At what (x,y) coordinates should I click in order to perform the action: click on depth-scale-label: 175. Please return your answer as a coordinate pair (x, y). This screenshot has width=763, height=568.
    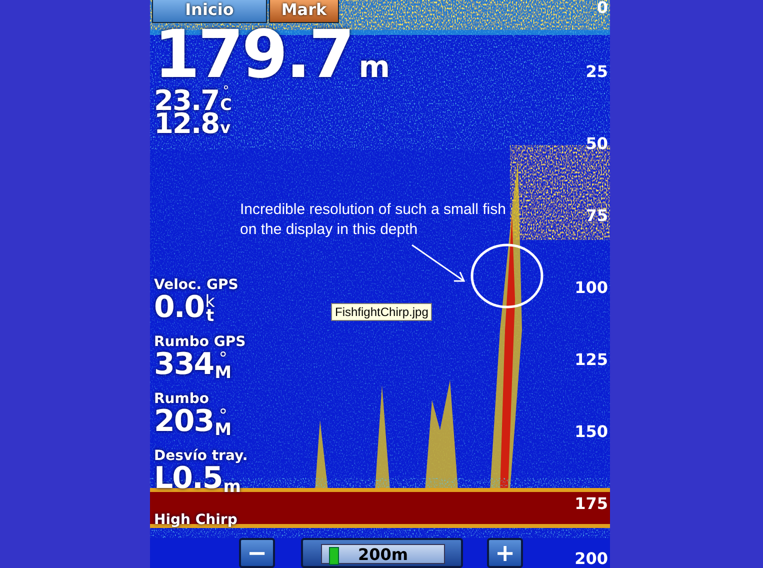
    Looking at the image, I should click on (591, 504).